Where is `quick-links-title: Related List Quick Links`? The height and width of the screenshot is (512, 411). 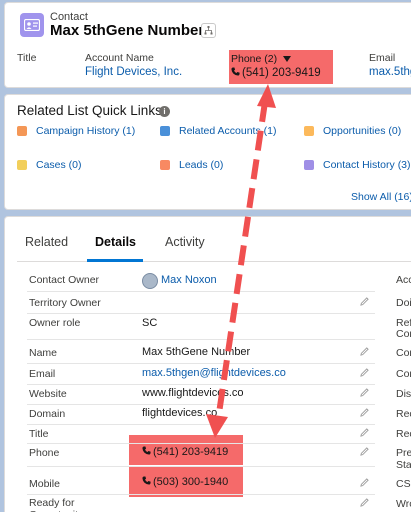 quick-links-title: Related List Quick Links is located at coordinates (89, 110).